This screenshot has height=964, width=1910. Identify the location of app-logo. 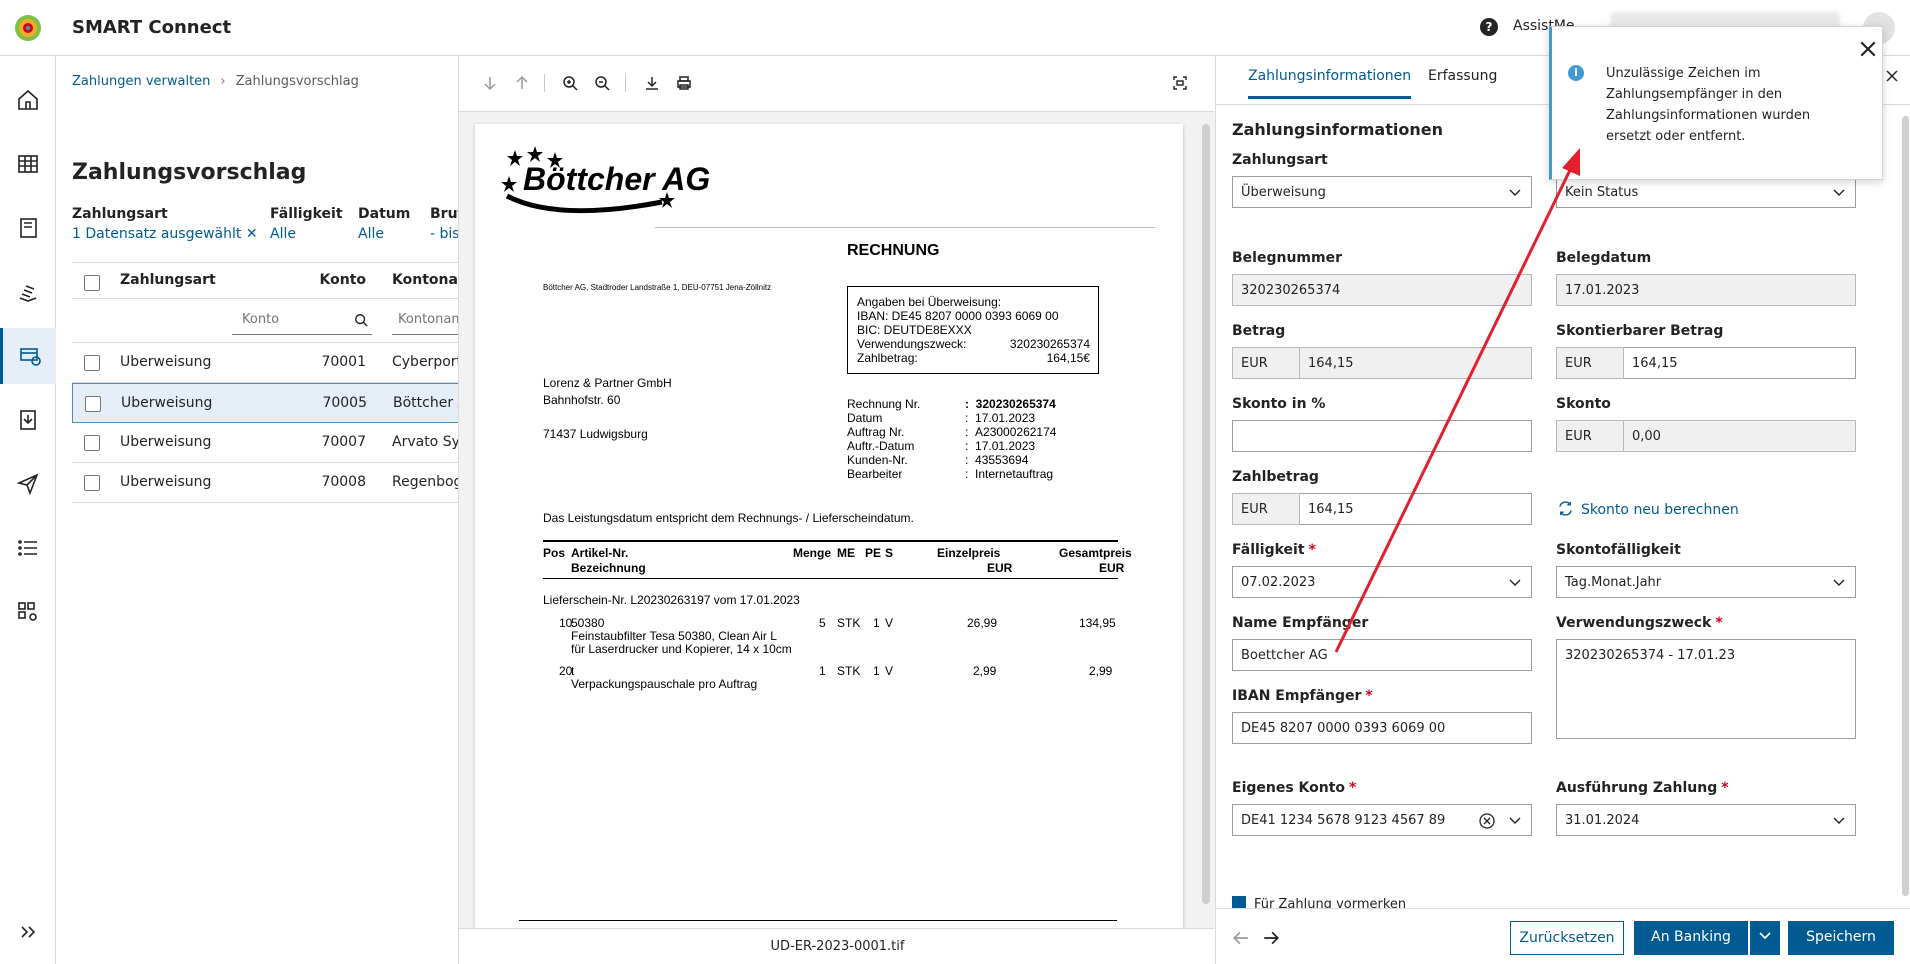
(28, 28).